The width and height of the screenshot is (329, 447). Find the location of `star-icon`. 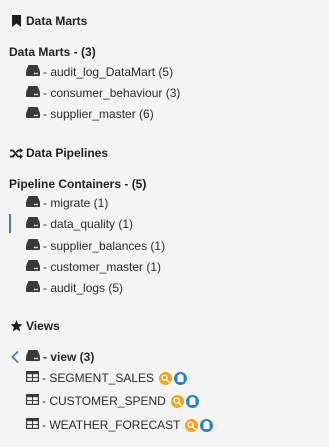

star-icon is located at coordinates (16, 326).